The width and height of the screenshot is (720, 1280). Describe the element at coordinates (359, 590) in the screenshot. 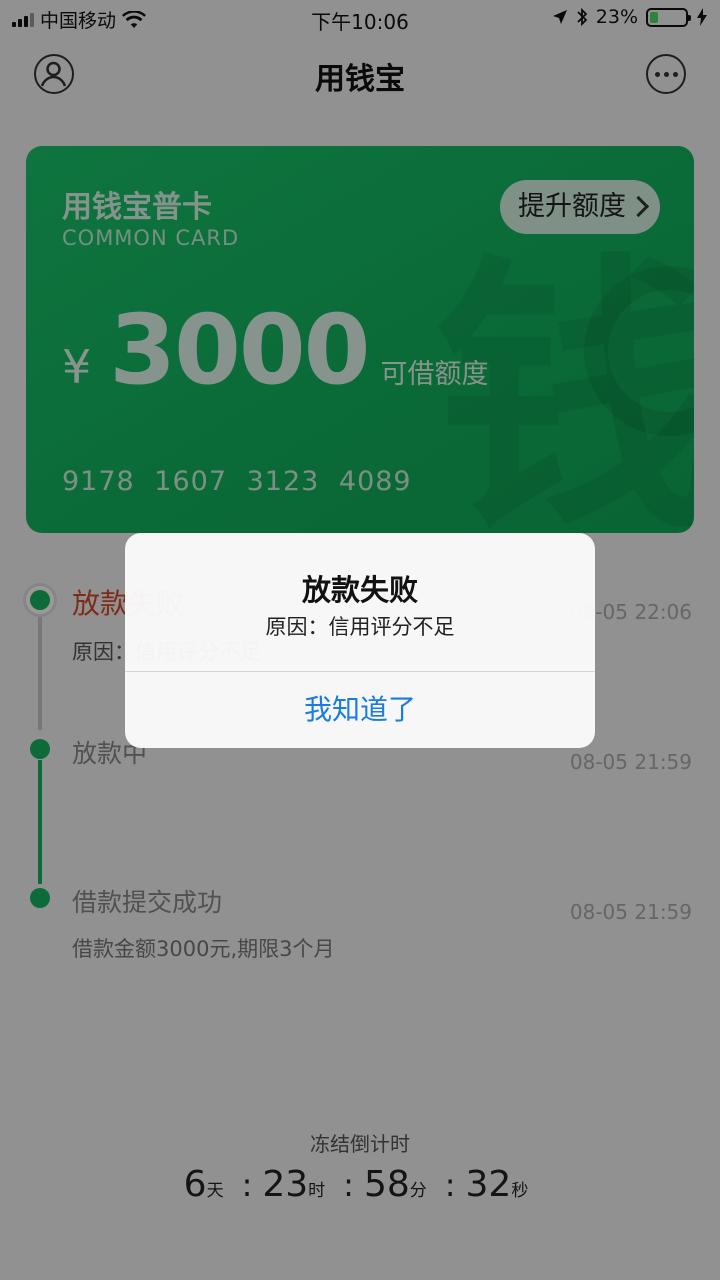

I see `alert-title: 放款失败` at that location.